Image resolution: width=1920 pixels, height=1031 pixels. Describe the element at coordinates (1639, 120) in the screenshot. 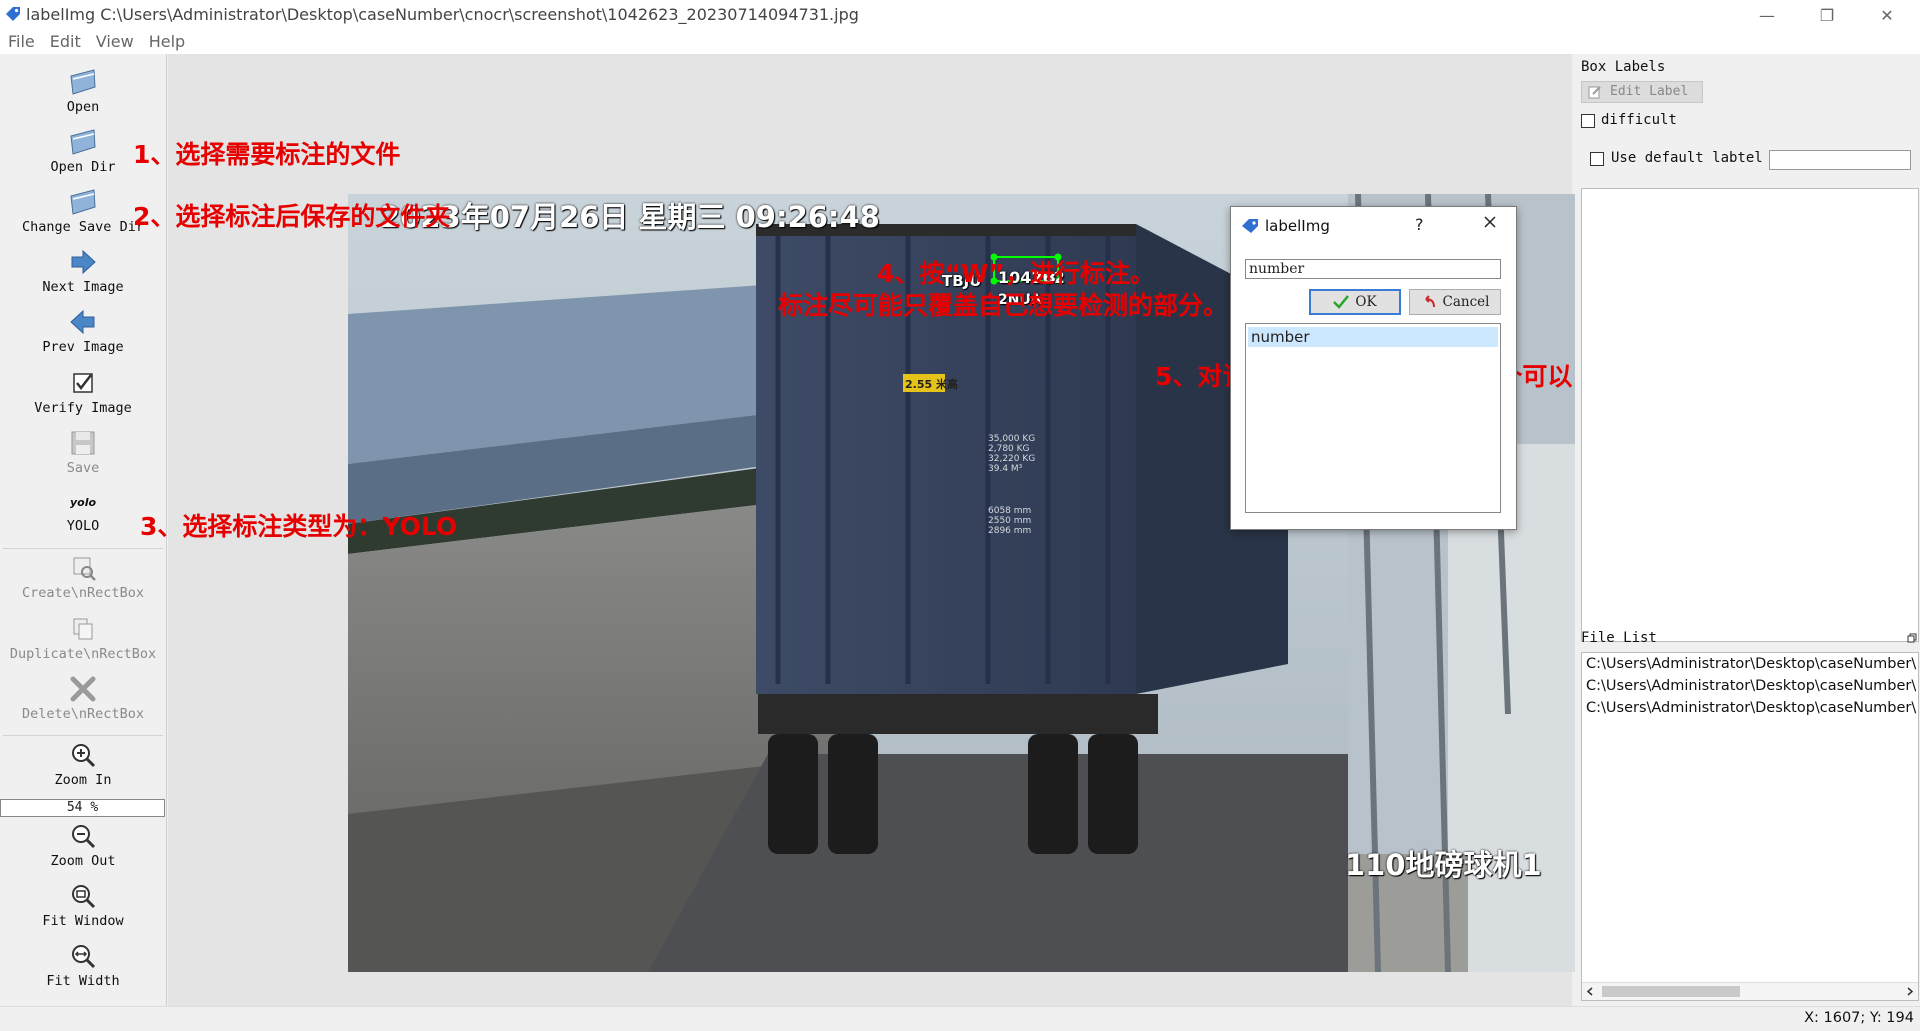

I see `difficult-label: difficult` at that location.